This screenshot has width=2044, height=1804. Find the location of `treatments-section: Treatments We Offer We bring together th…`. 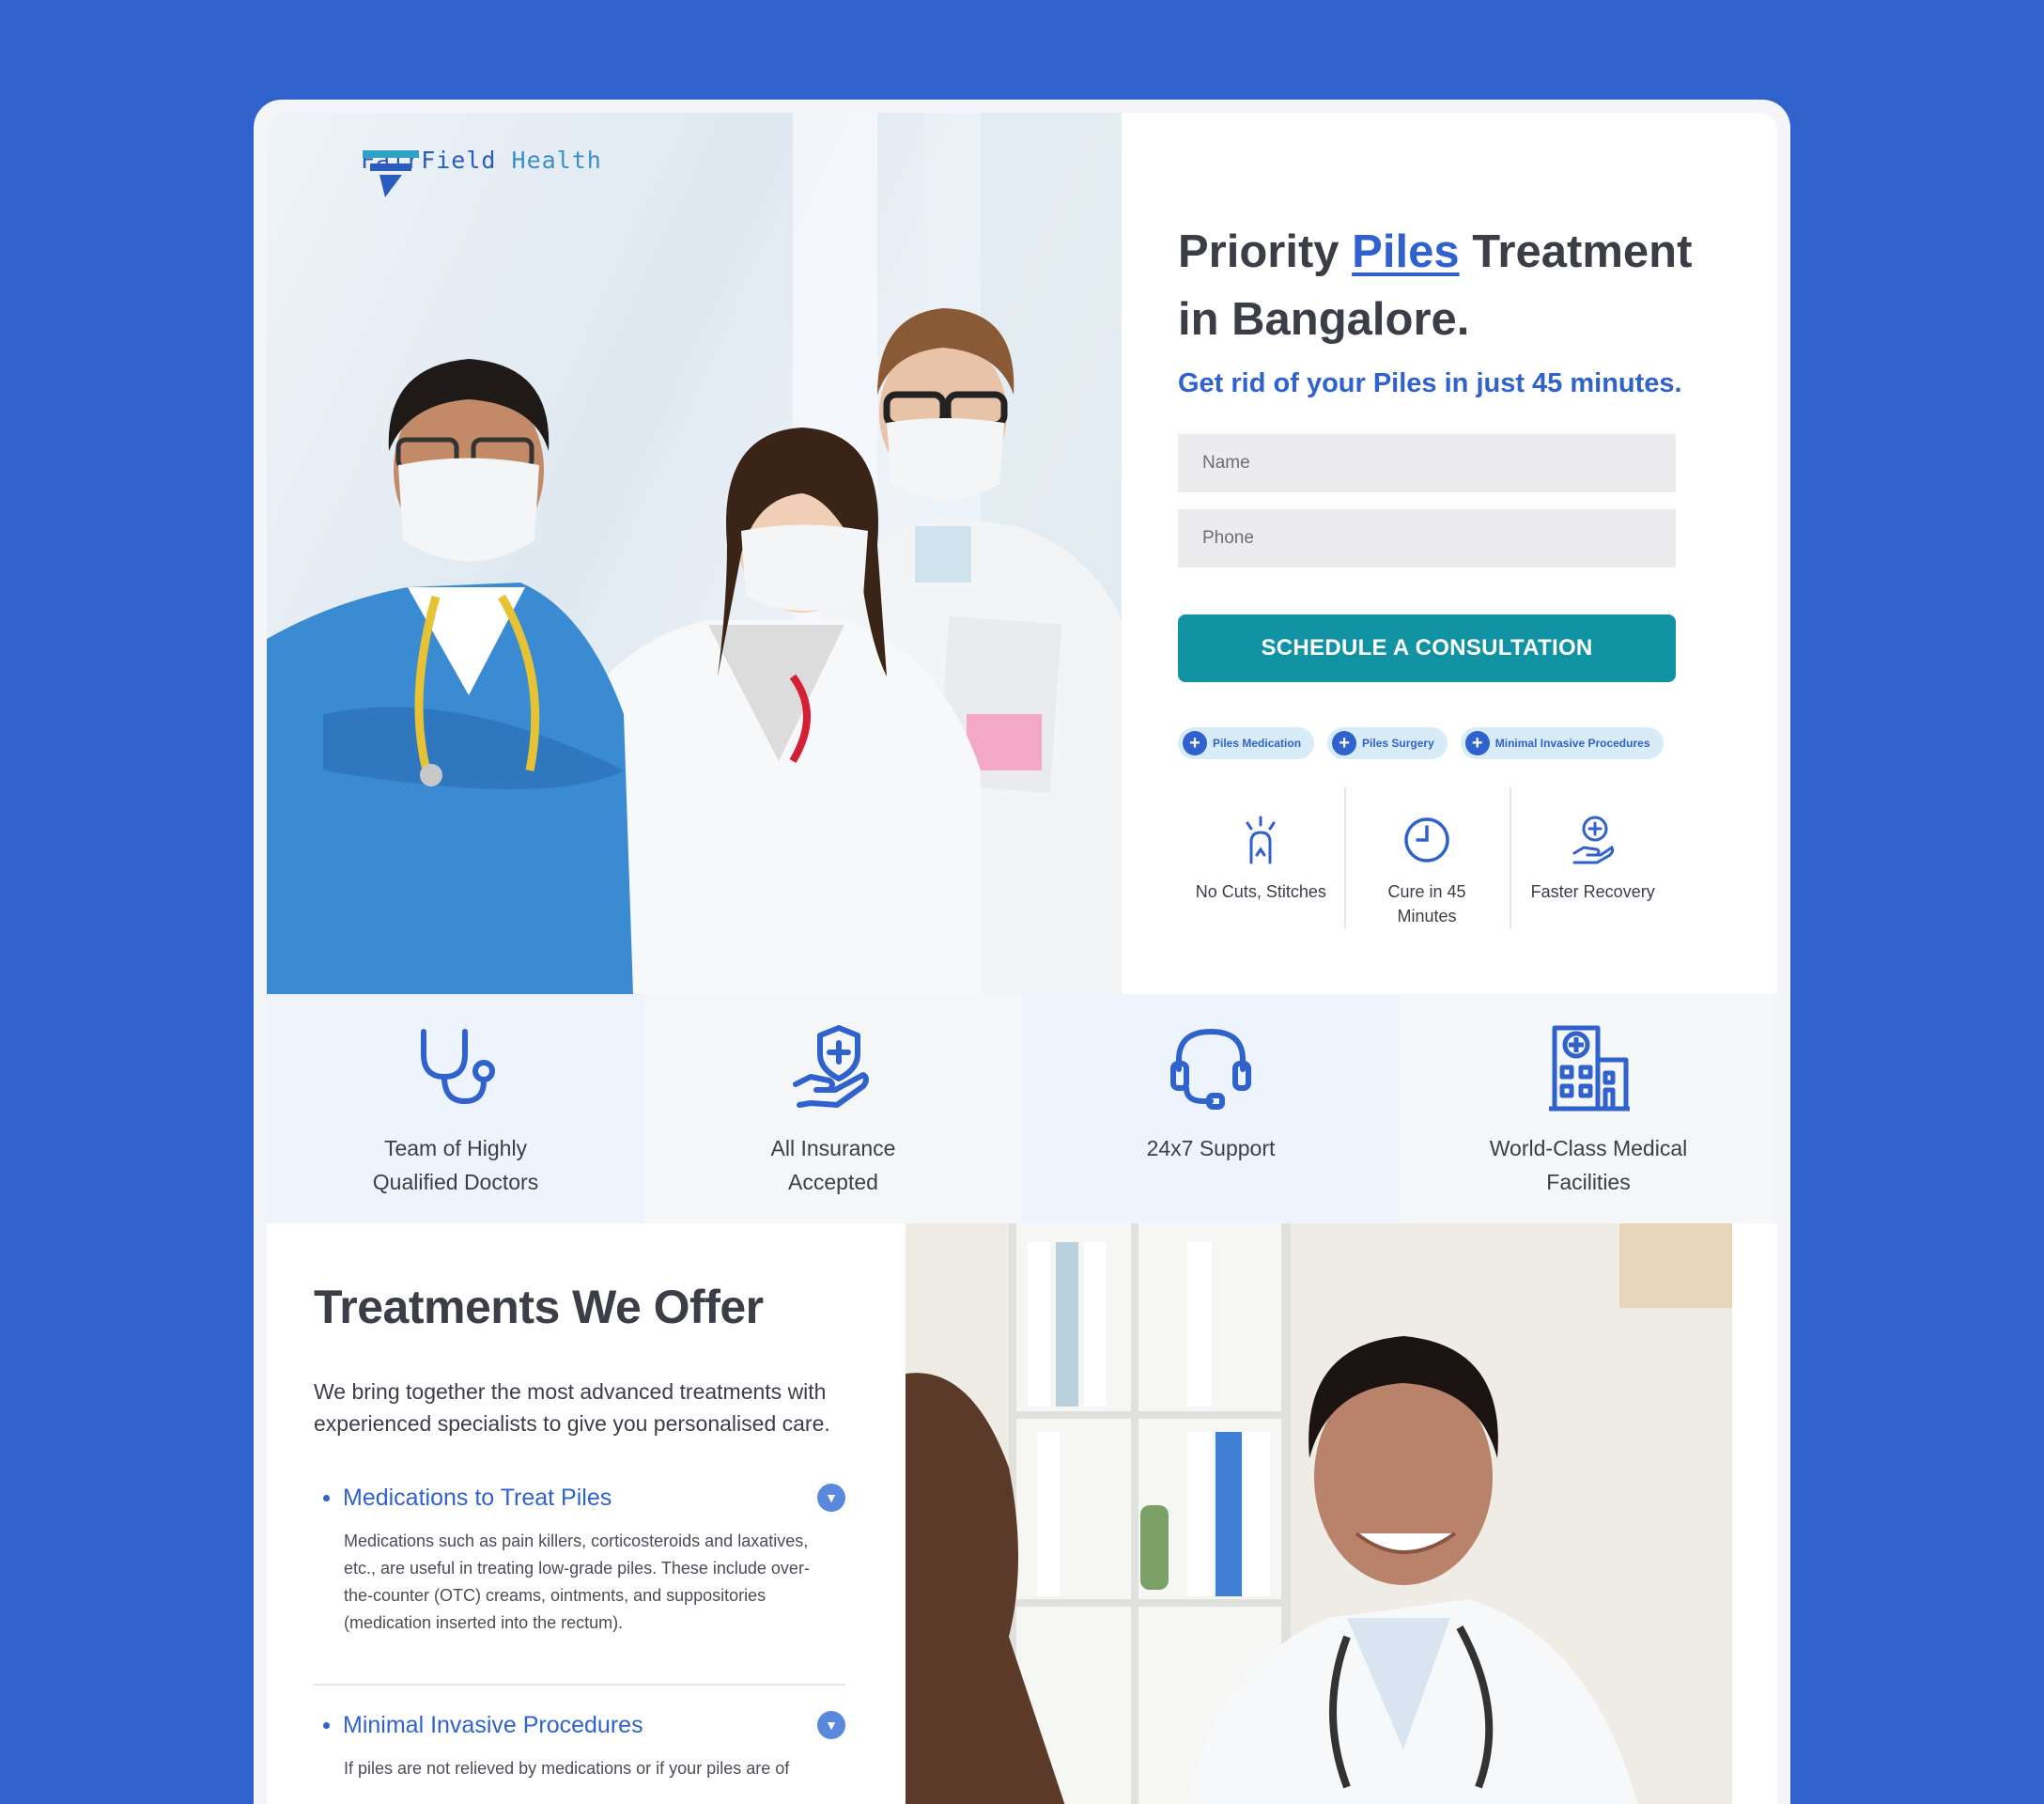

treatments-section: Treatments We Offer We bring together th… is located at coordinates (586, 1513).